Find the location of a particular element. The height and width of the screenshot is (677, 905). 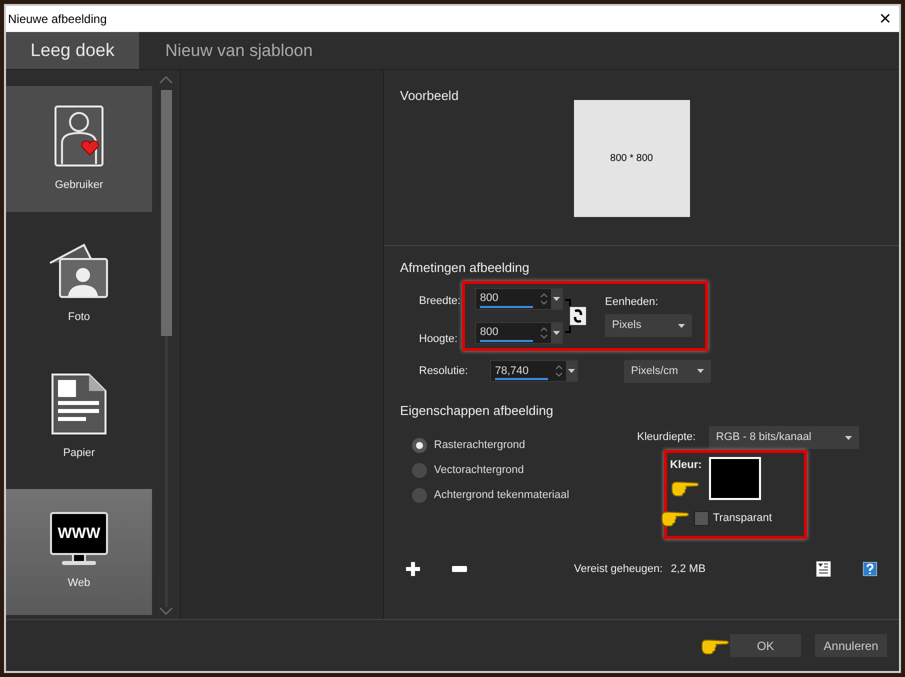

template-category: Papier is located at coordinates (79, 417).